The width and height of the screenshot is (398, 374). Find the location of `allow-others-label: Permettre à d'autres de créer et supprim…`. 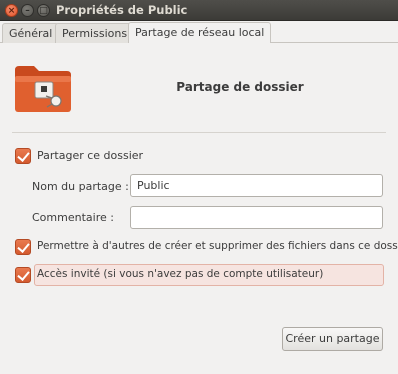

allow-others-label: Permettre à d'autres de créer et supprim… is located at coordinates (217, 246).